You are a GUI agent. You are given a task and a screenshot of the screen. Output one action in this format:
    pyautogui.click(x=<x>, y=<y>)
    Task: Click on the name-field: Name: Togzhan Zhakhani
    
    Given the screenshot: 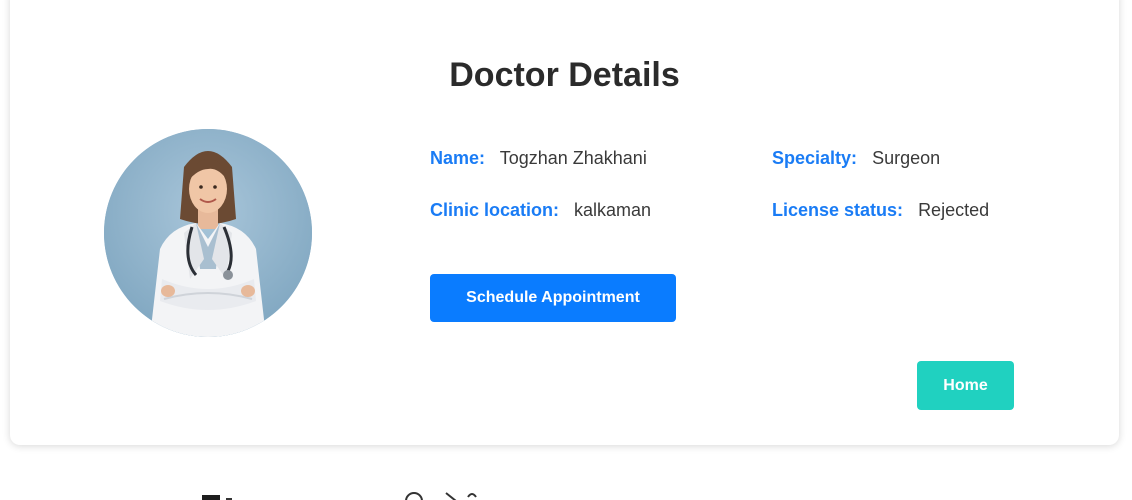 What is the action you would take?
    pyautogui.click(x=538, y=158)
    